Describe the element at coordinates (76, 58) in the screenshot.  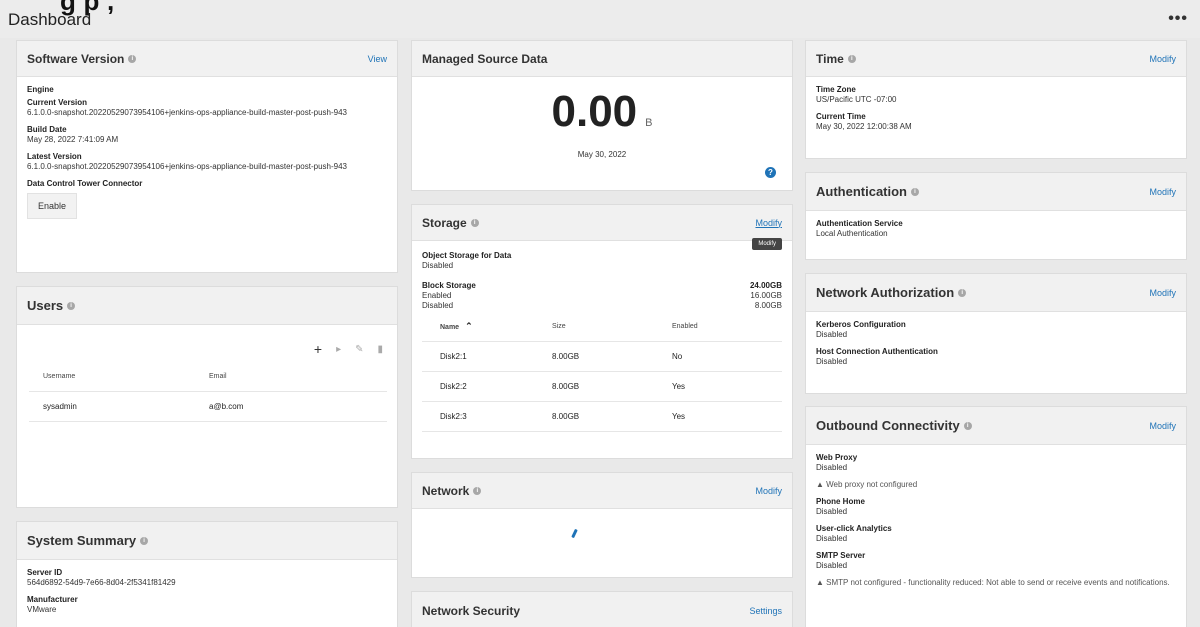
I see `card-title: Software Version` at that location.